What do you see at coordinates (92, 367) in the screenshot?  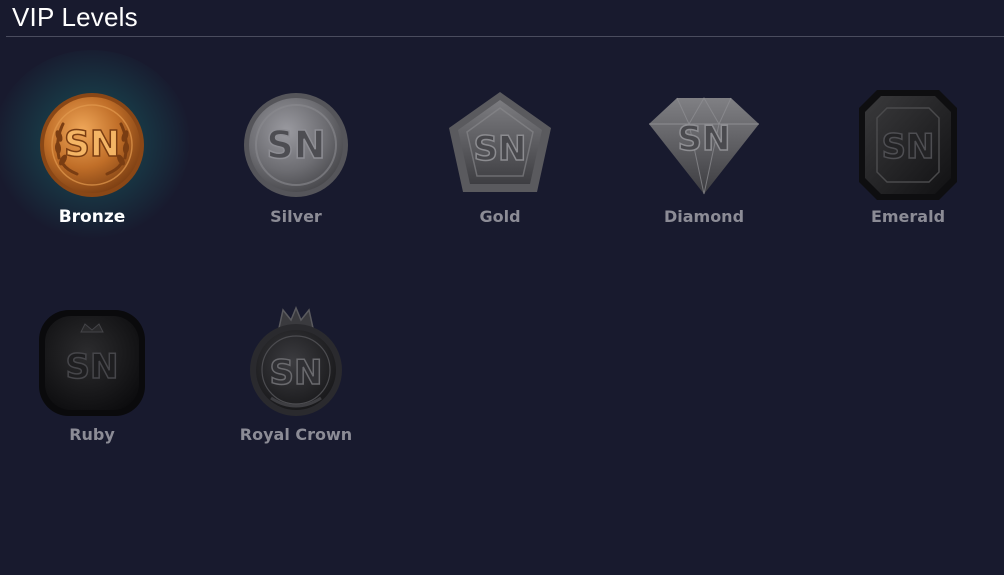 I see `ruby-emblem: SN` at bounding box center [92, 367].